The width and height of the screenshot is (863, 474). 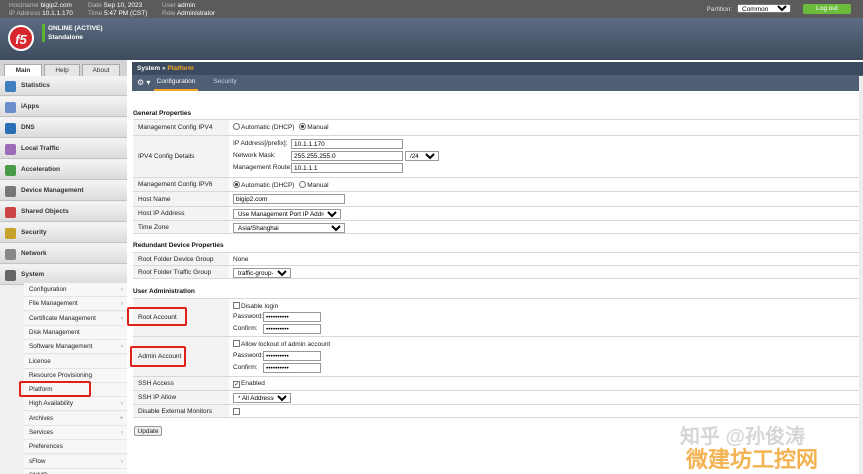 I want to click on logout-button: Log out, so click(x=827, y=9).